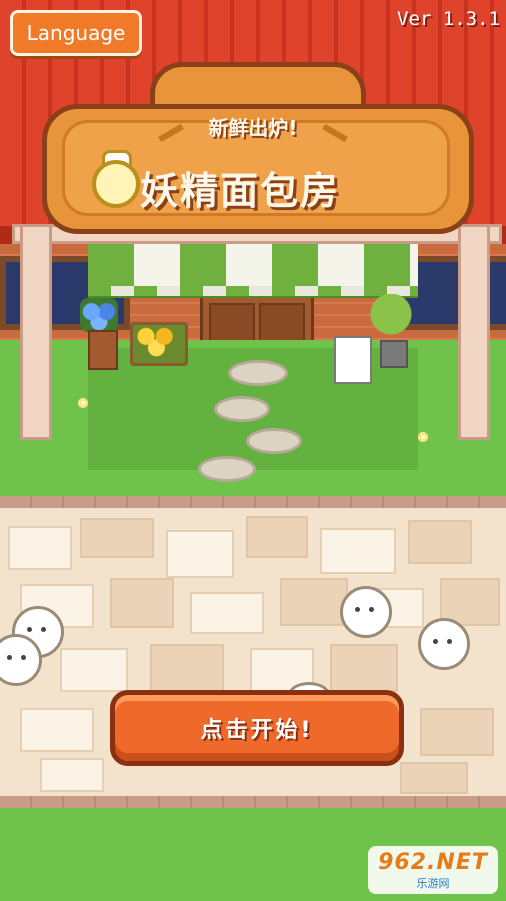  I want to click on bread-fairy-mascot-icon, so click(116, 184).